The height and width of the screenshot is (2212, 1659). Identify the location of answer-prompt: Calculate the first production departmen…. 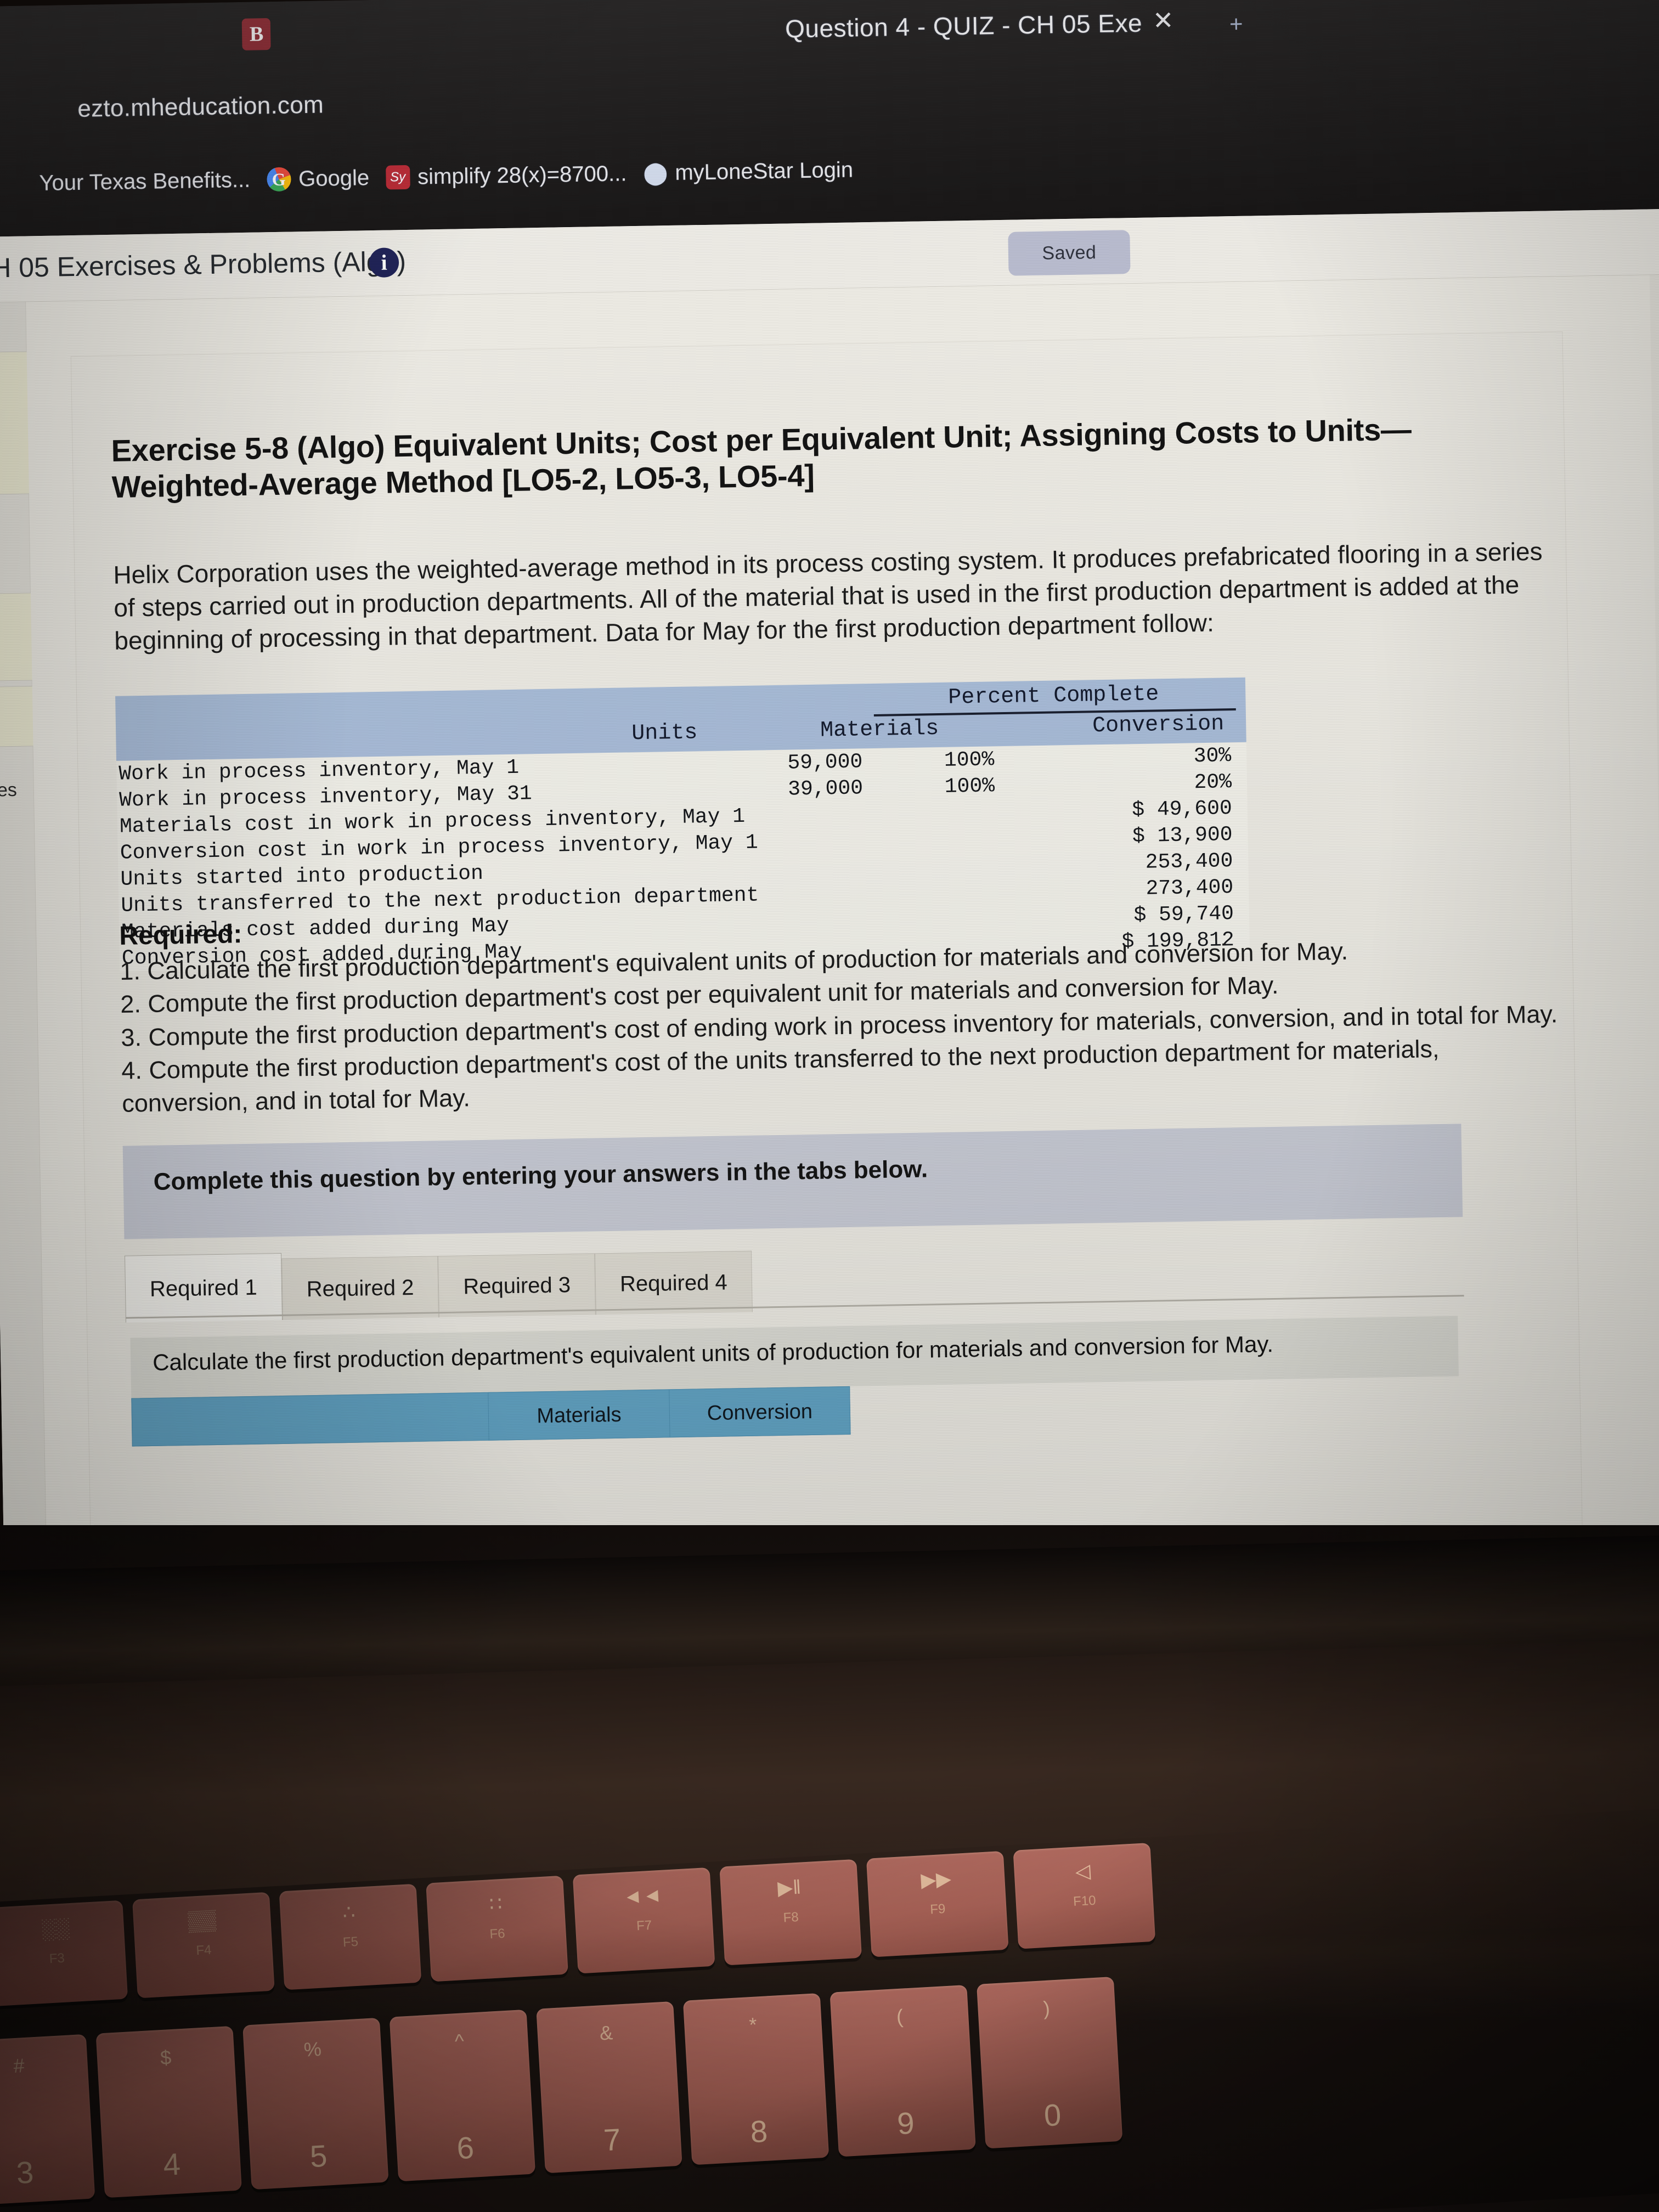
(794, 1357).